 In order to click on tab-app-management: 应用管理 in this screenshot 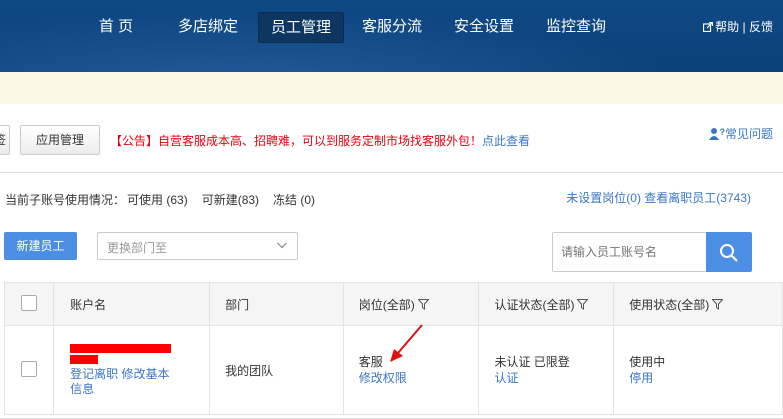, I will do `click(60, 140)`.